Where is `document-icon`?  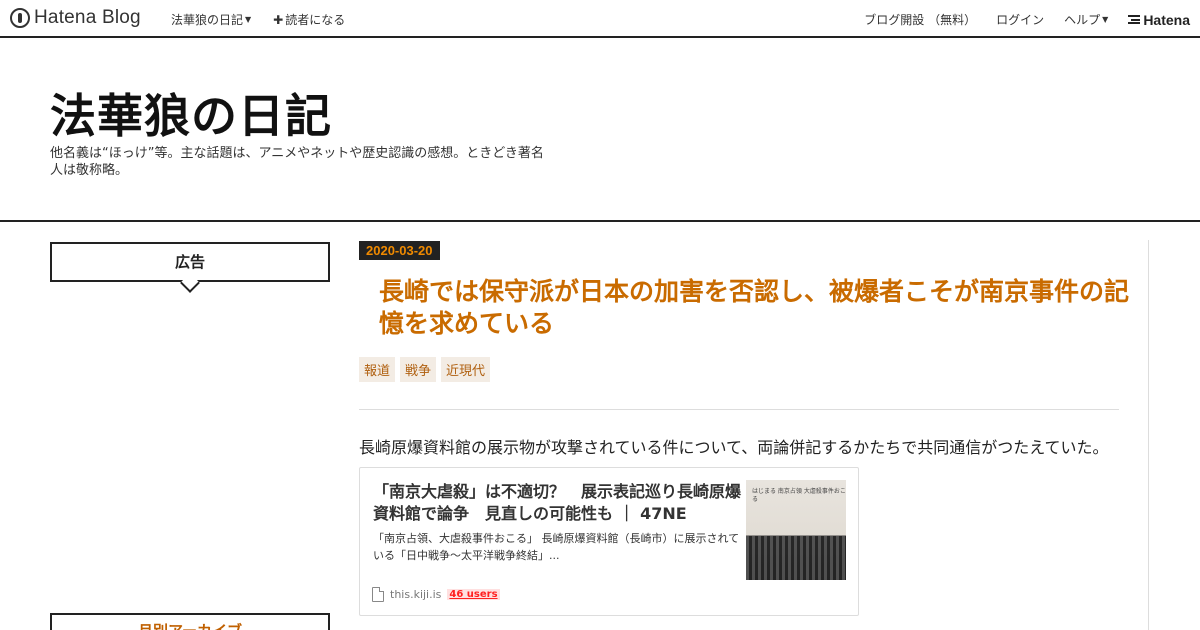
document-icon is located at coordinates (378, 594).